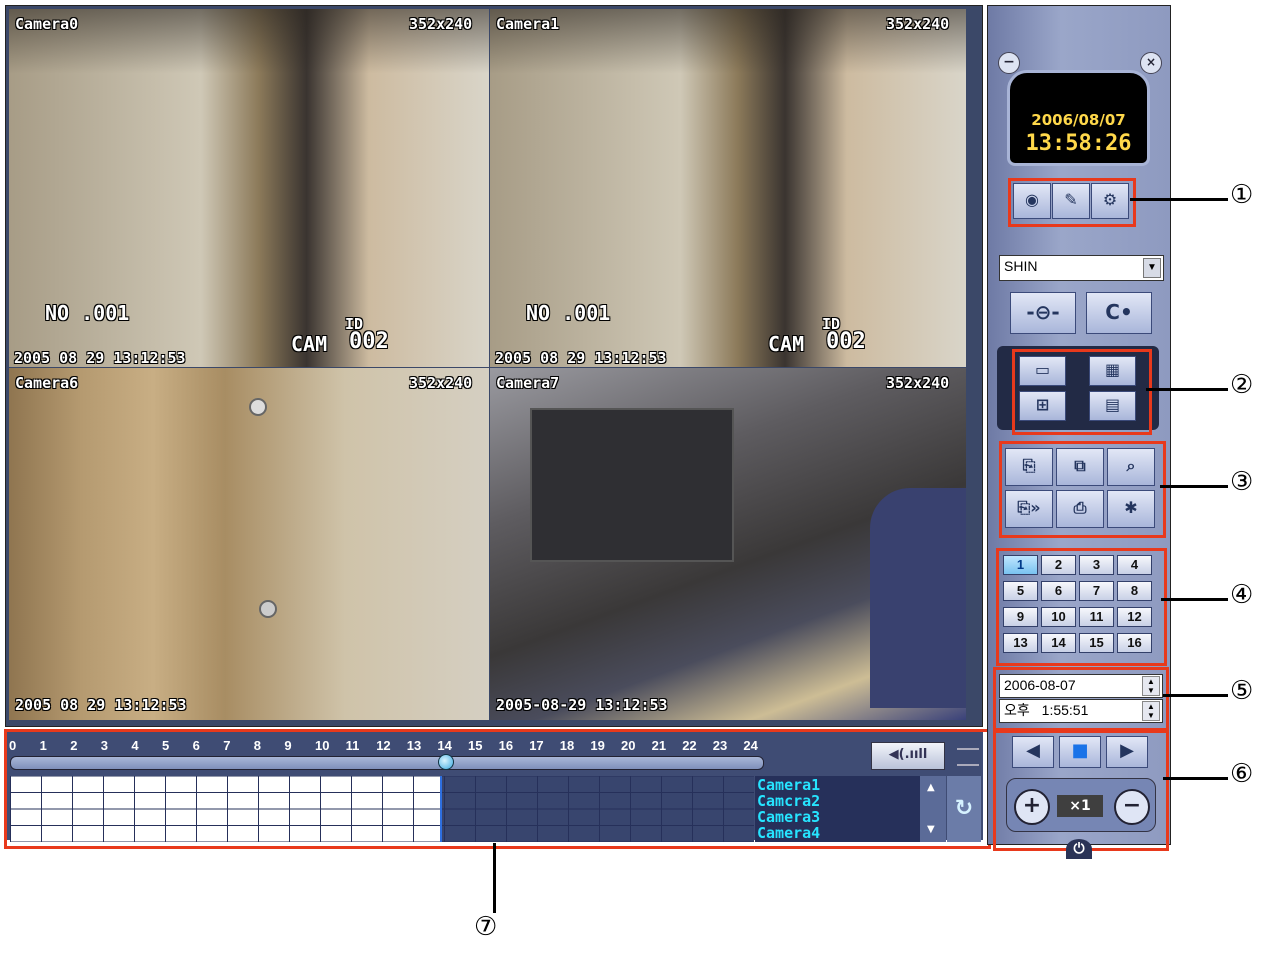  Describe the element at coordinates (1242, 195) in the screenshot. I see `callout-number-1: ①` at that location.